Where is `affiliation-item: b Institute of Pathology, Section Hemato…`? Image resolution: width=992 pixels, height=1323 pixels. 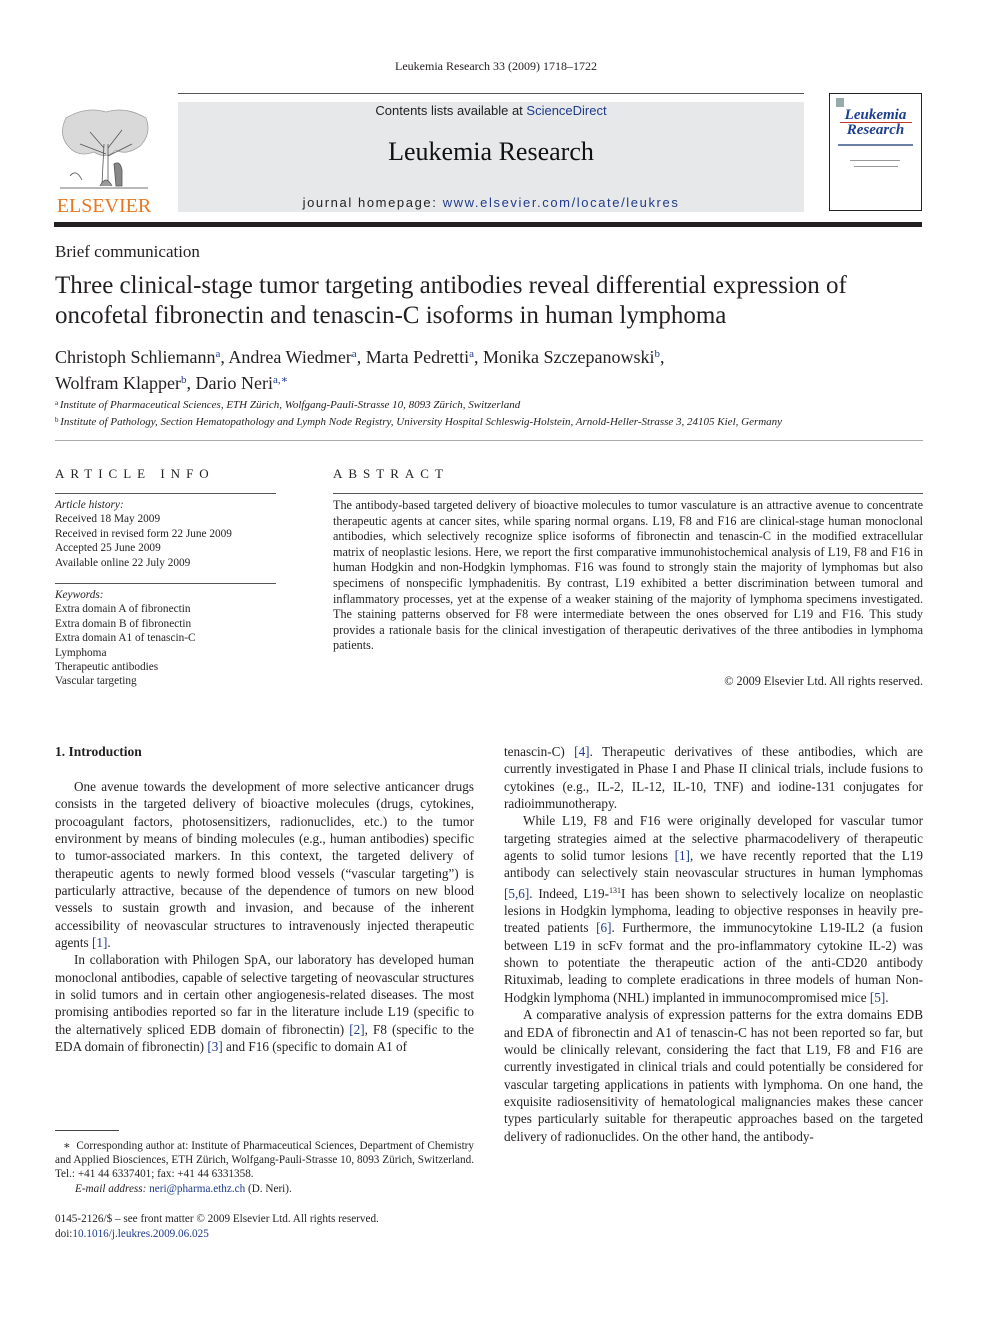
affiliation-item: b Institute of Pathology, Section Hemato… is located at coordinates (419, 422).